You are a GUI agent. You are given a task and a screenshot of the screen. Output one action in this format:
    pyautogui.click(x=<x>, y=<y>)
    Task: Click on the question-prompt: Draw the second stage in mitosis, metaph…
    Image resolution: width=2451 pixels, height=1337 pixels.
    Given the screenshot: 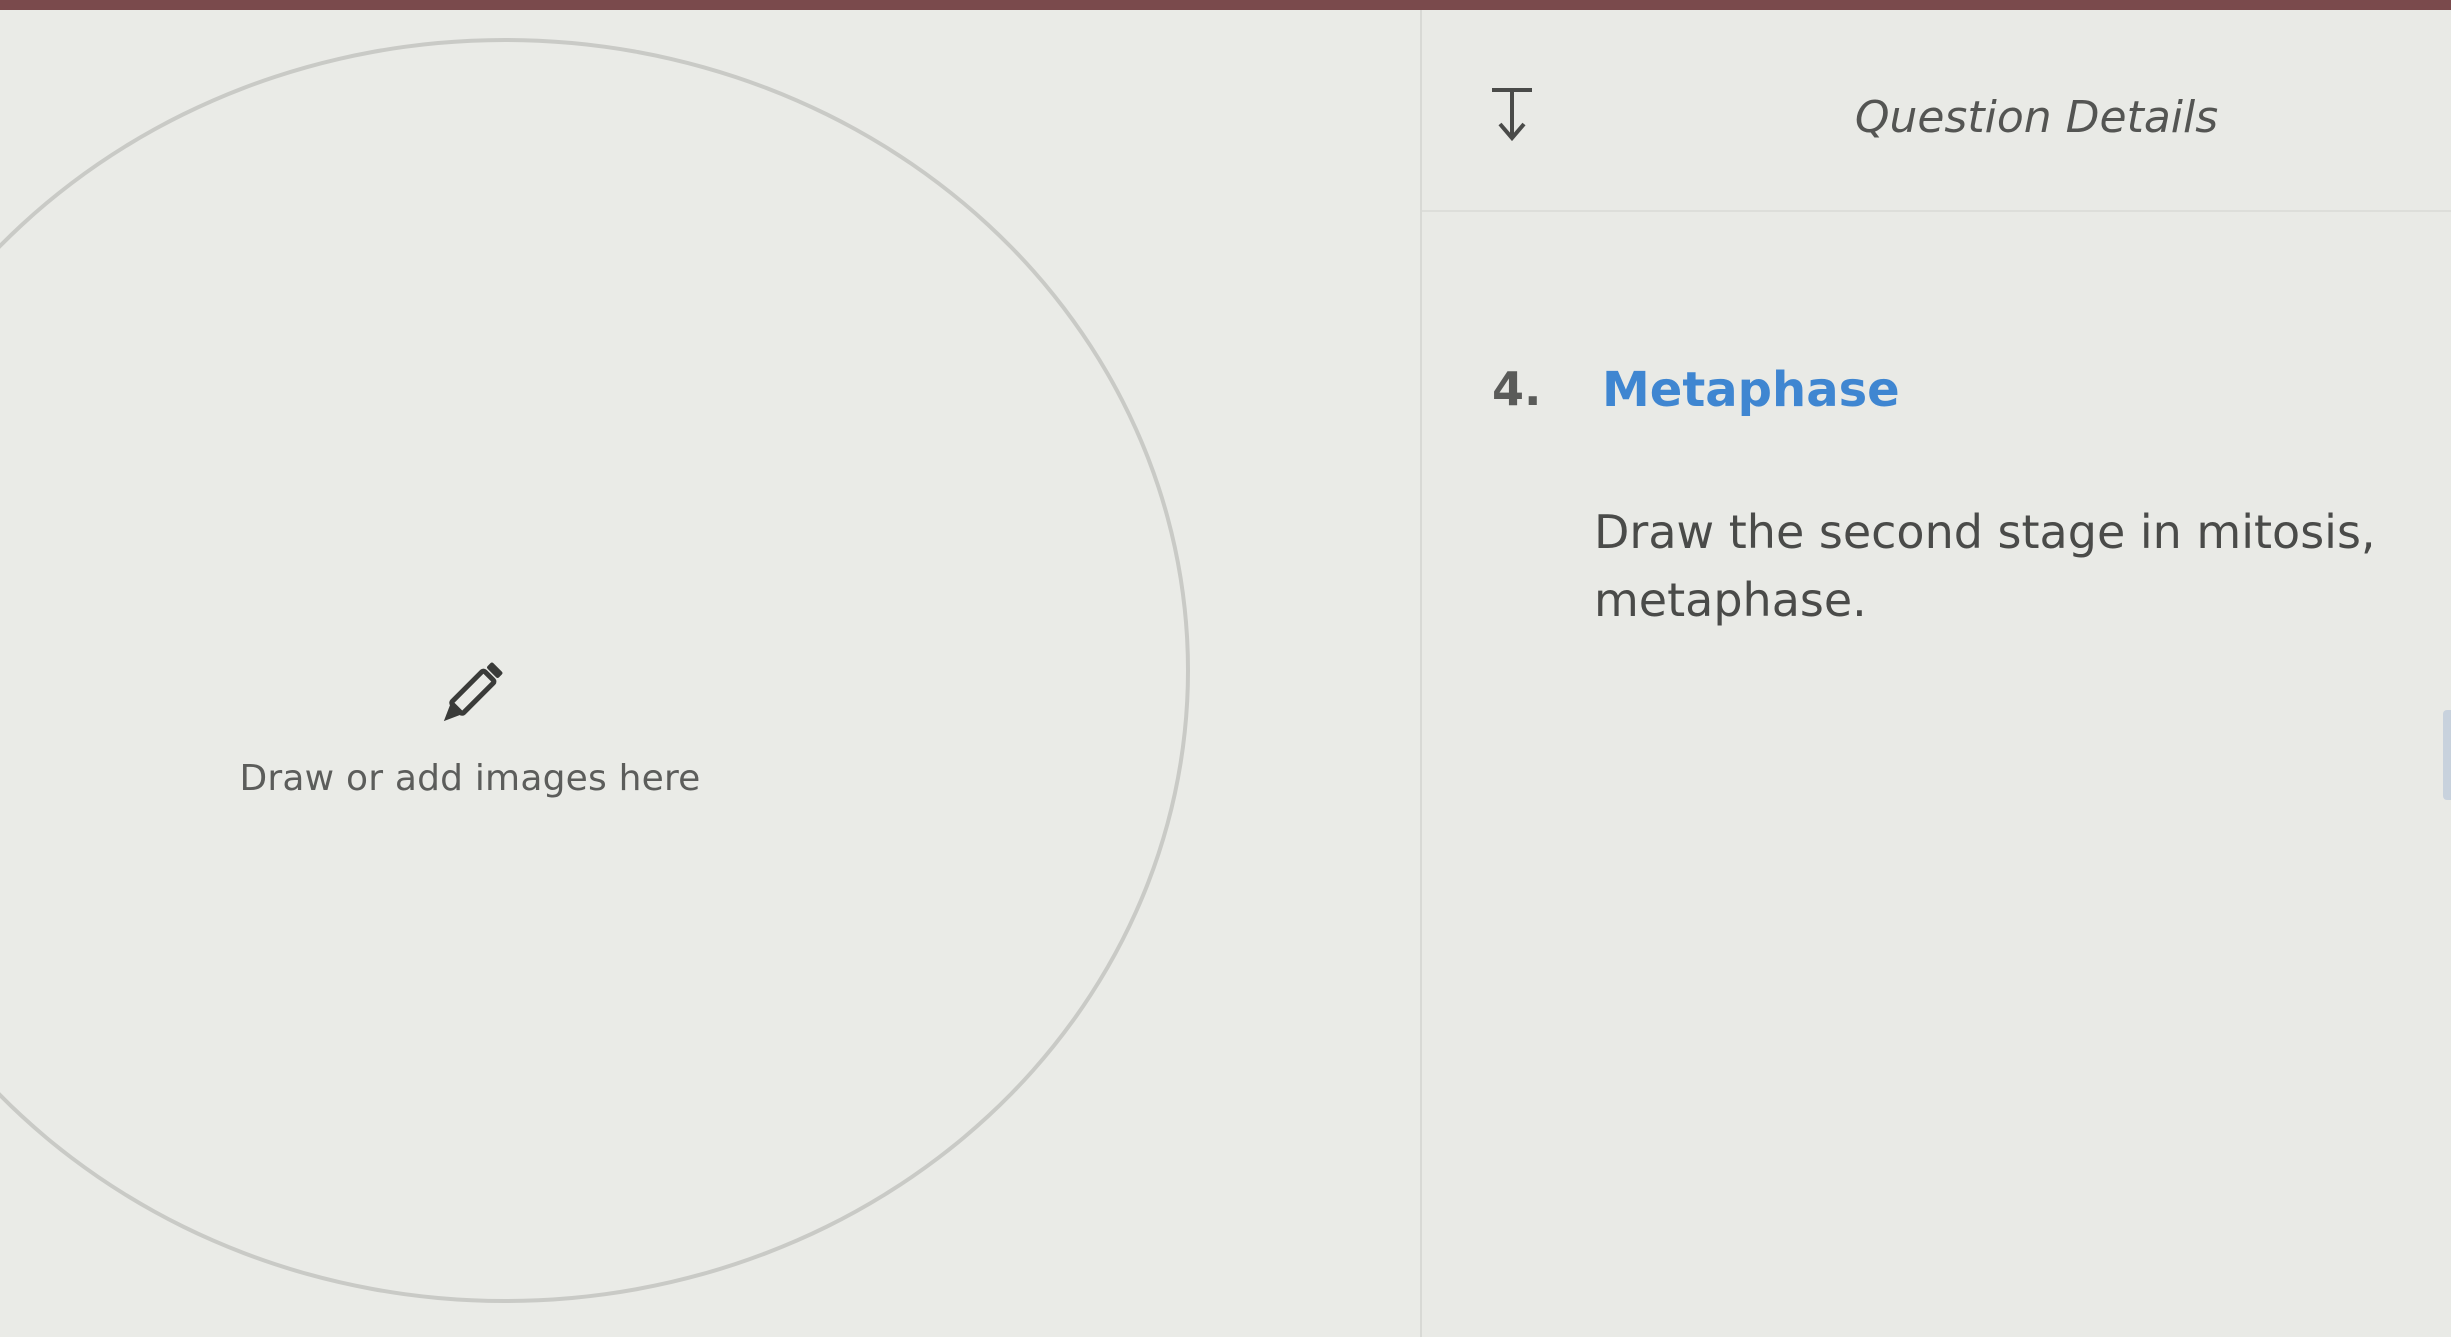 What is the action you would take?
    pyautogui.click(x=1985, y=566)
    